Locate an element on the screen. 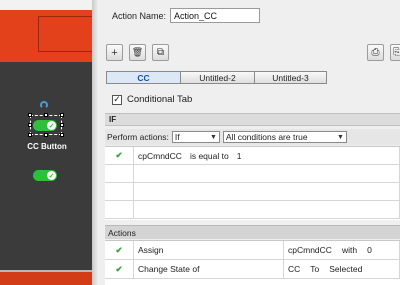 The image size is (400, 285). tab-untitled-3: Untitled-3 is located at coordinates (290, 77).